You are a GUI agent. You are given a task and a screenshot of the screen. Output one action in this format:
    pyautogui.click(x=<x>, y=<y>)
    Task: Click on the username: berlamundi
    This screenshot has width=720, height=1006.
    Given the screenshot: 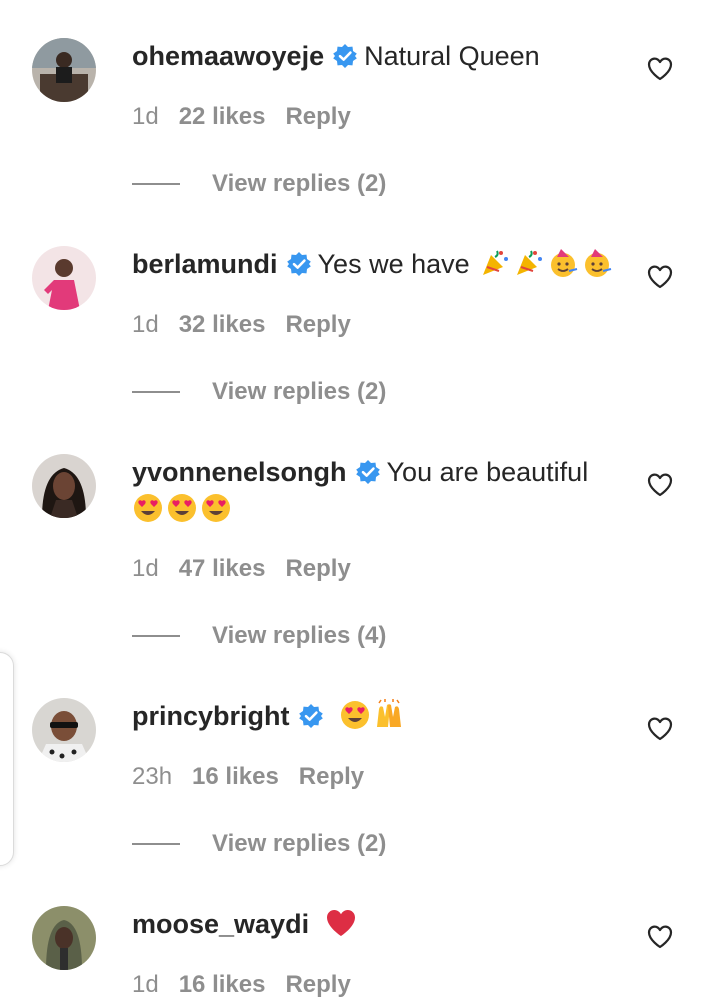 What is the action you would take?
    pyautogui.click(x=205, y=264)
    